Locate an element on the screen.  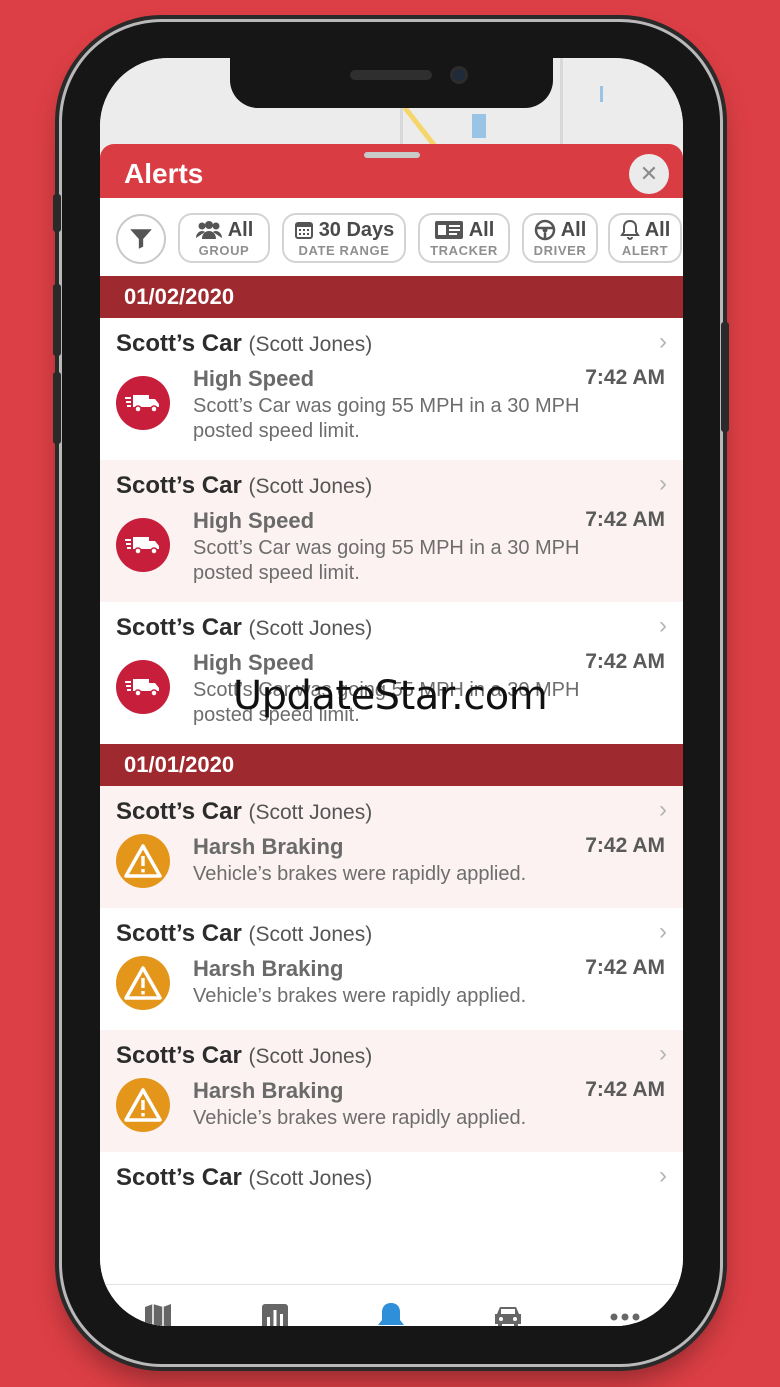
tab-trackers: Trackers is located at coordinates (508, 1305).